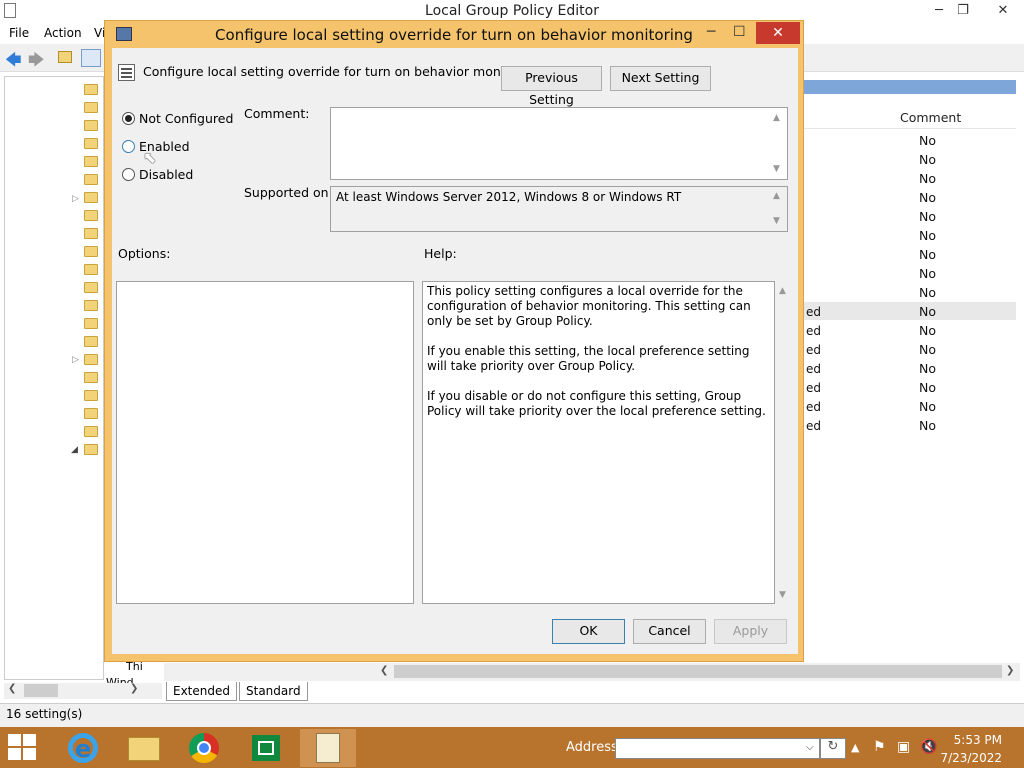 This screenshot has height=768, width=1024. I want to click on menu-file: File, so click(19, 33).